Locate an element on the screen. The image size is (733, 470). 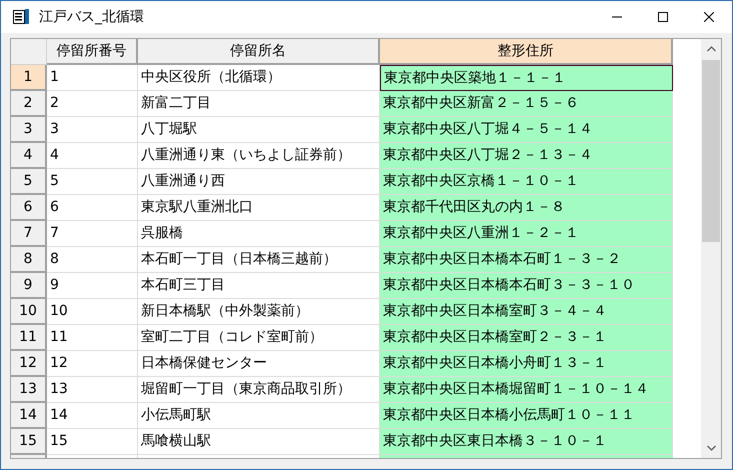
scrollbar is located at coordinates (711, 248).